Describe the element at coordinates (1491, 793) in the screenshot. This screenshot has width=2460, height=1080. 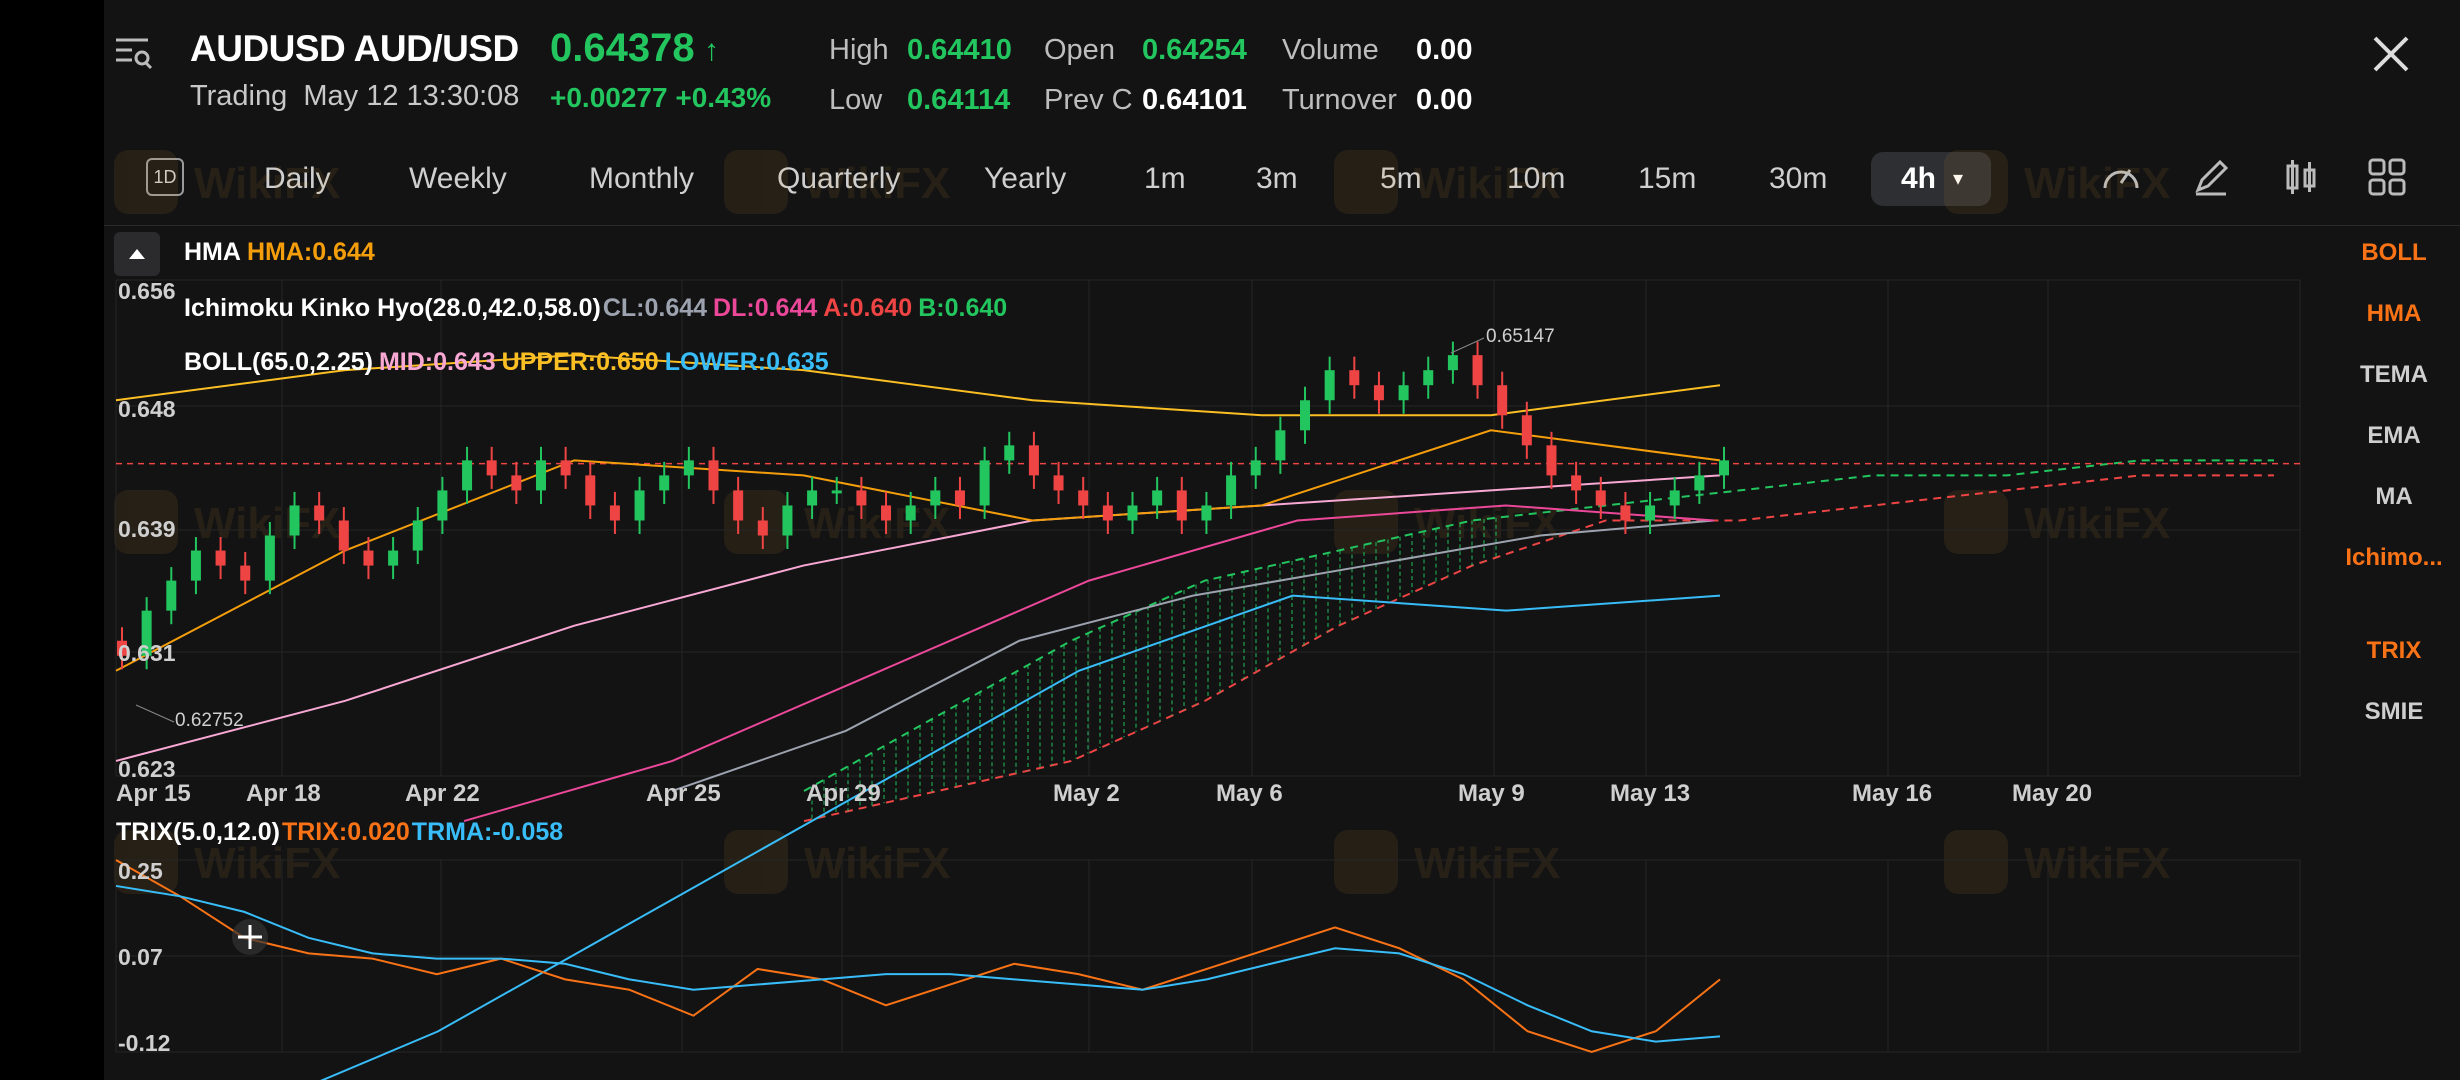
I see `x-tick-label: May 9` at that location.